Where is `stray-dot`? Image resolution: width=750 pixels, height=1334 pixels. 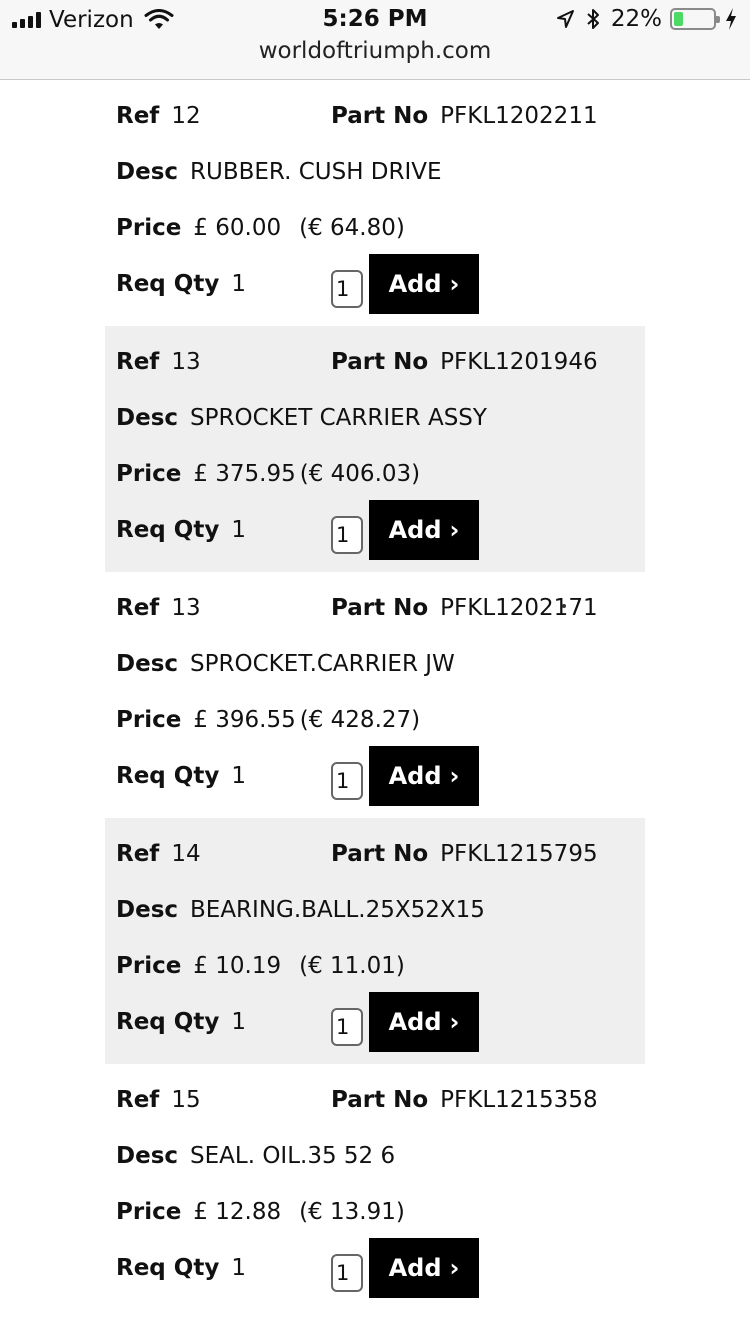
stray-dot is located at coordinates (564, 606).